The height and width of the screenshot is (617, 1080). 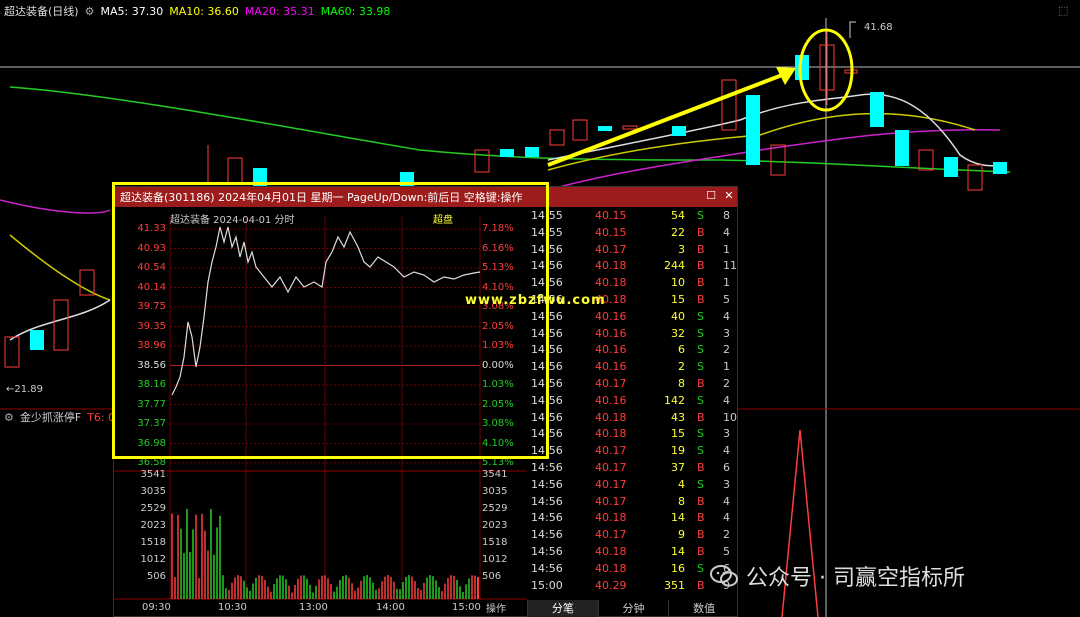 I want to click on ma60-label: MA60: 33.98, so click(x=355, y=11).